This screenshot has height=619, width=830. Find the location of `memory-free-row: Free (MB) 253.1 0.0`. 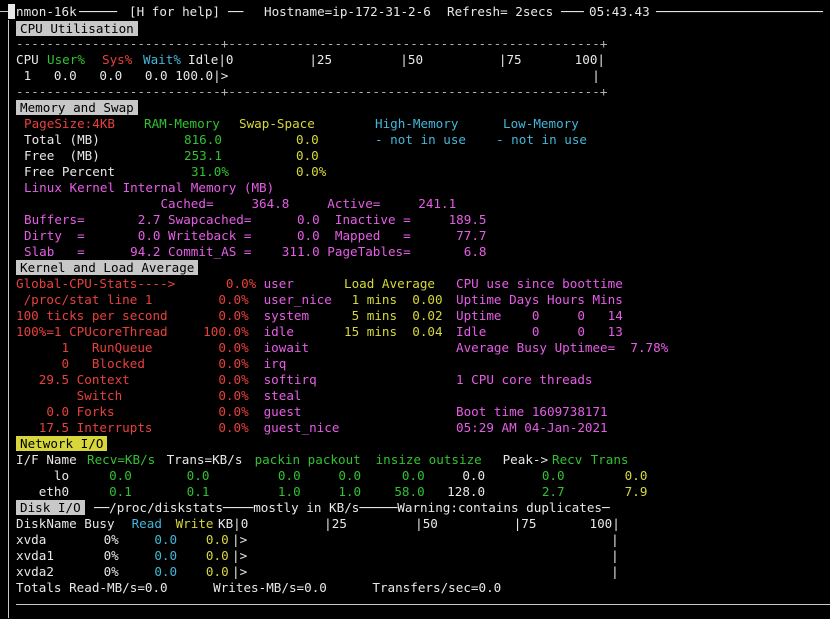

memory-free-row: Free (MB) 253.1 0.0 is located at coordinates (171, 156).